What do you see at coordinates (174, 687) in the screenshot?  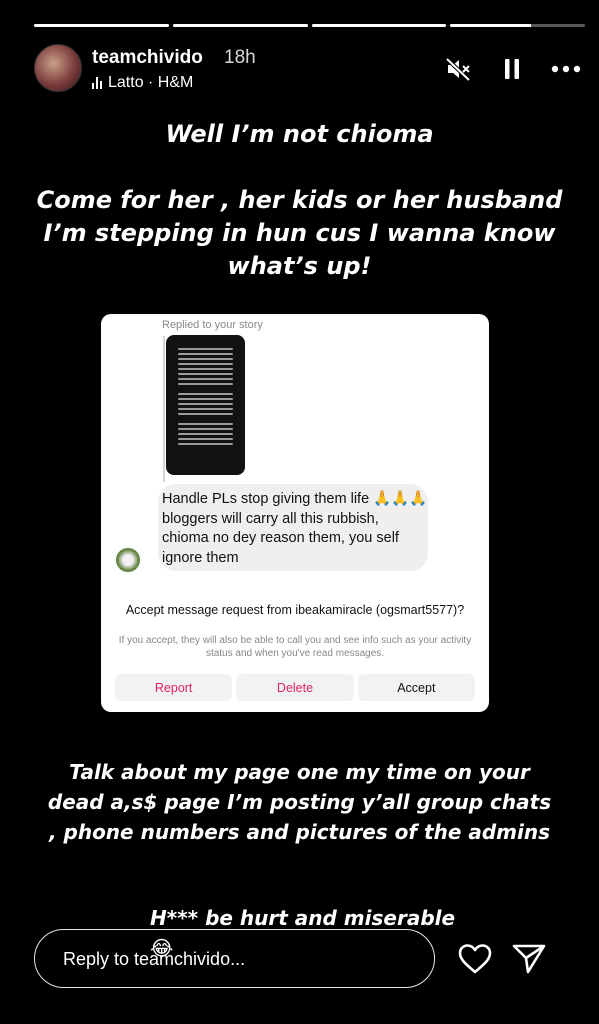 I see `report-button: Report` at bounding box center [174, 687].